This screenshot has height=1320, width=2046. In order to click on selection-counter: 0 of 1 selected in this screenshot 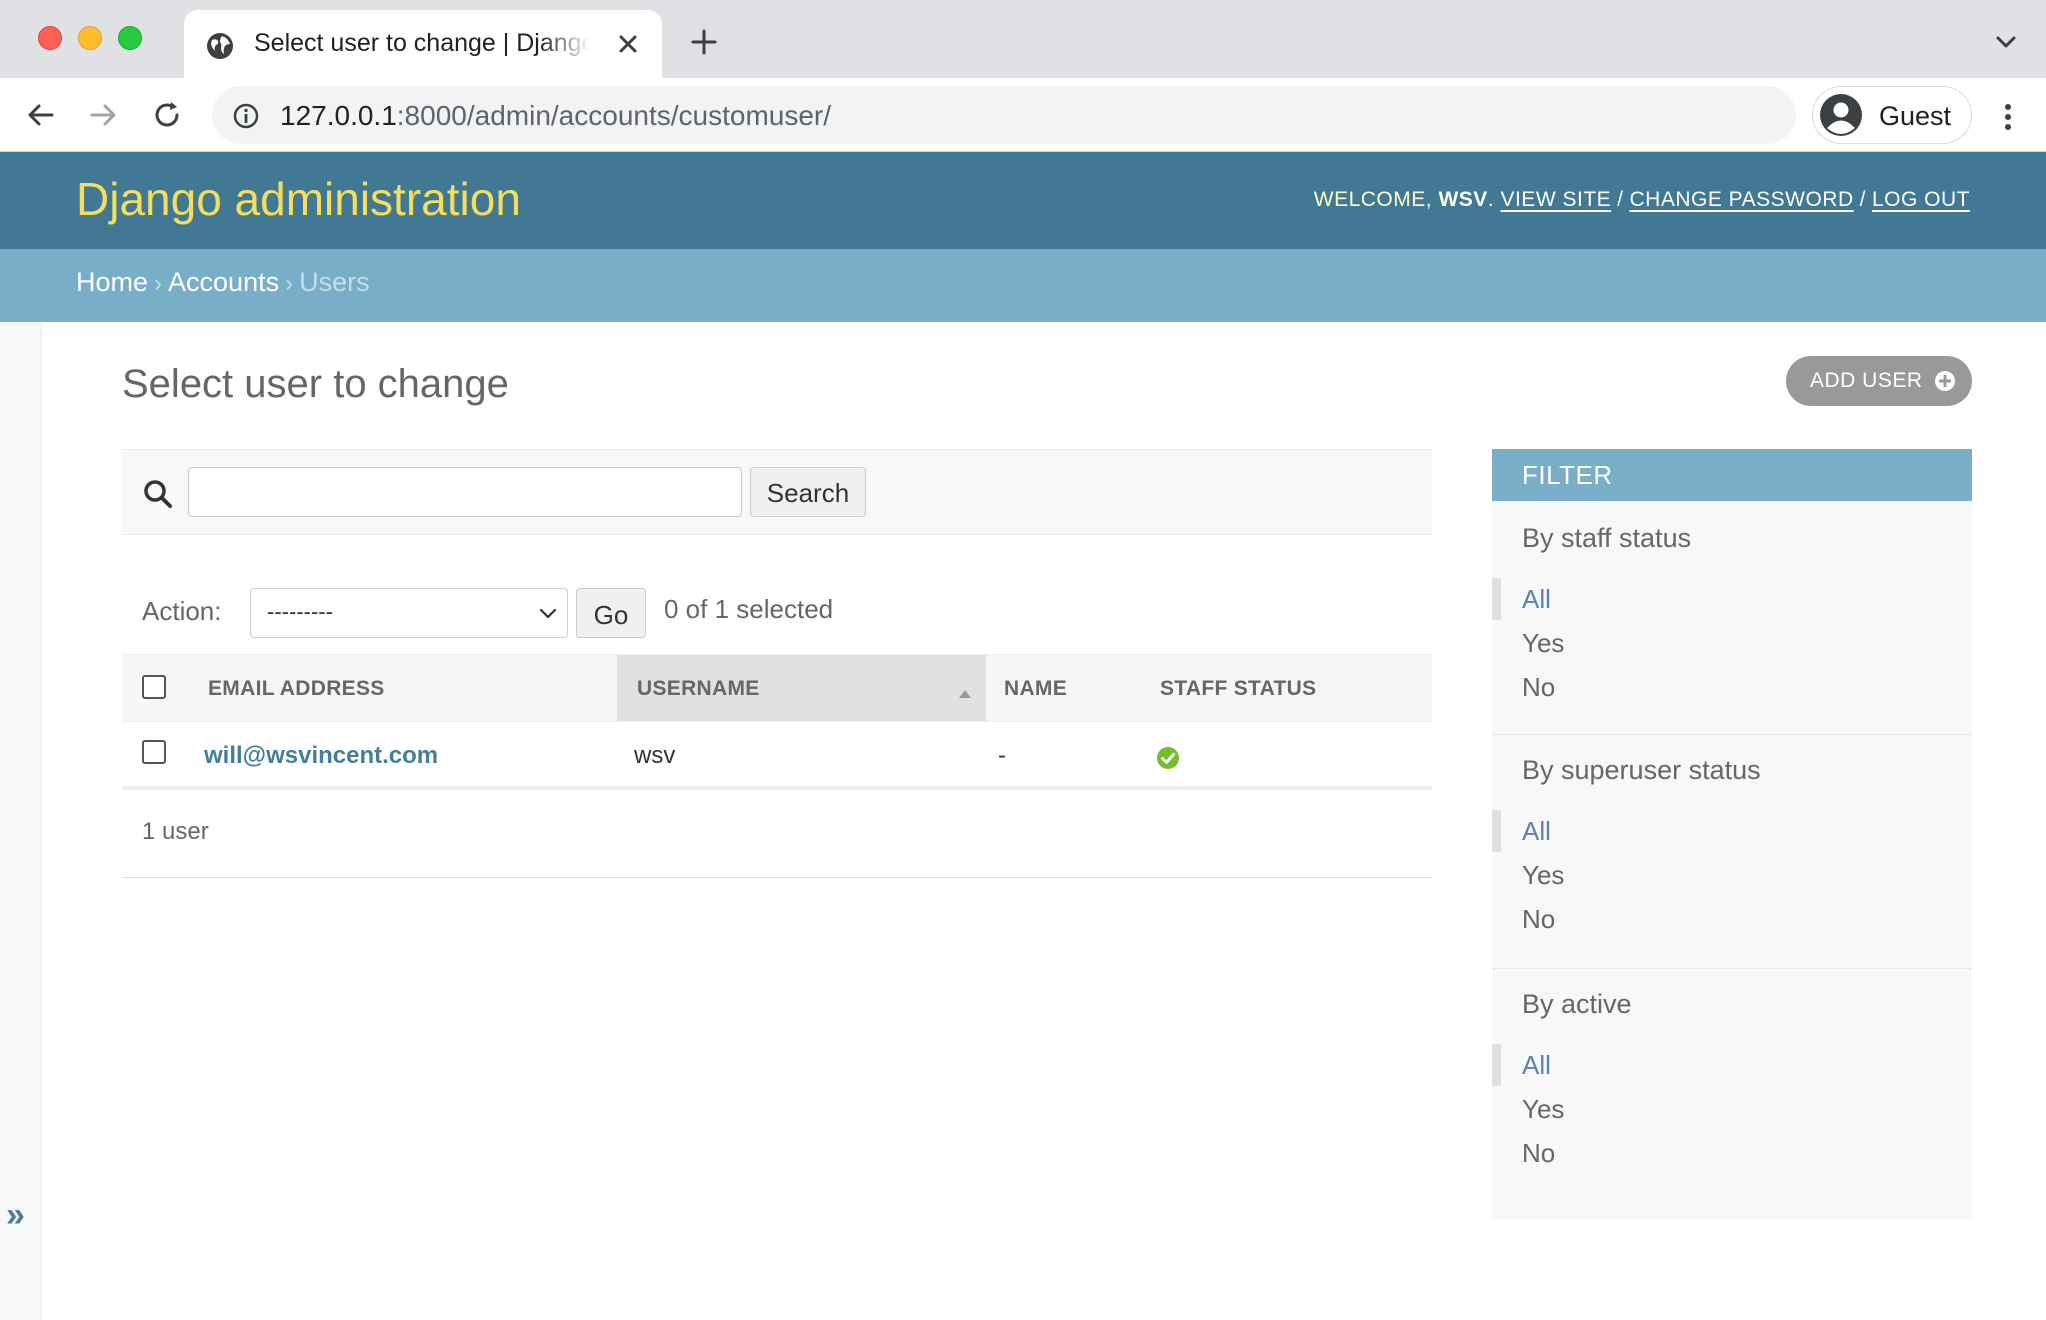, I will do `click(749, 609)`.